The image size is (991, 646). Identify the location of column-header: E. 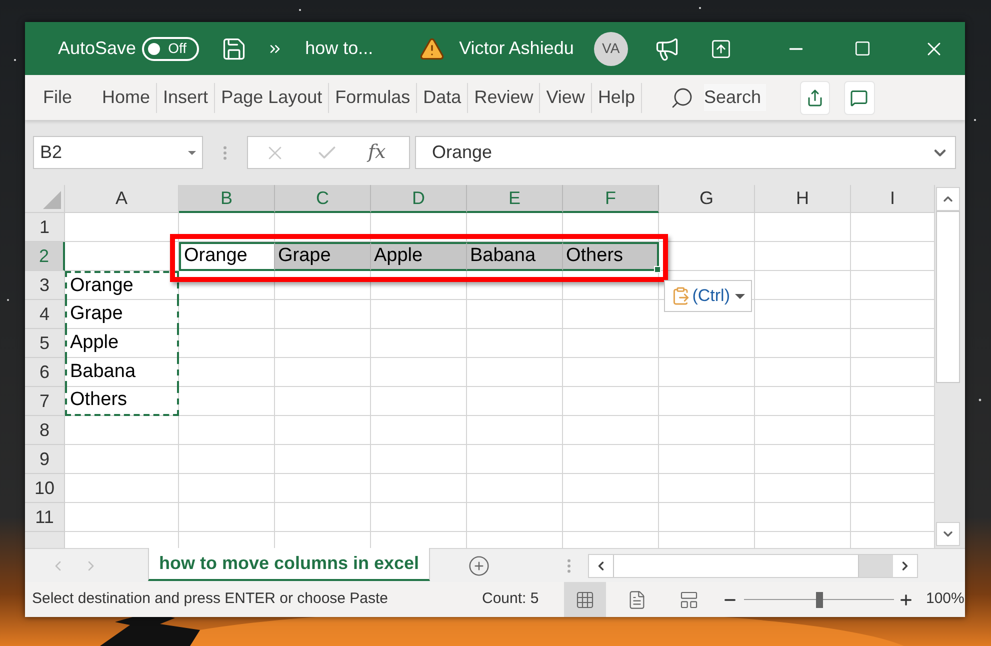
(515, 199).